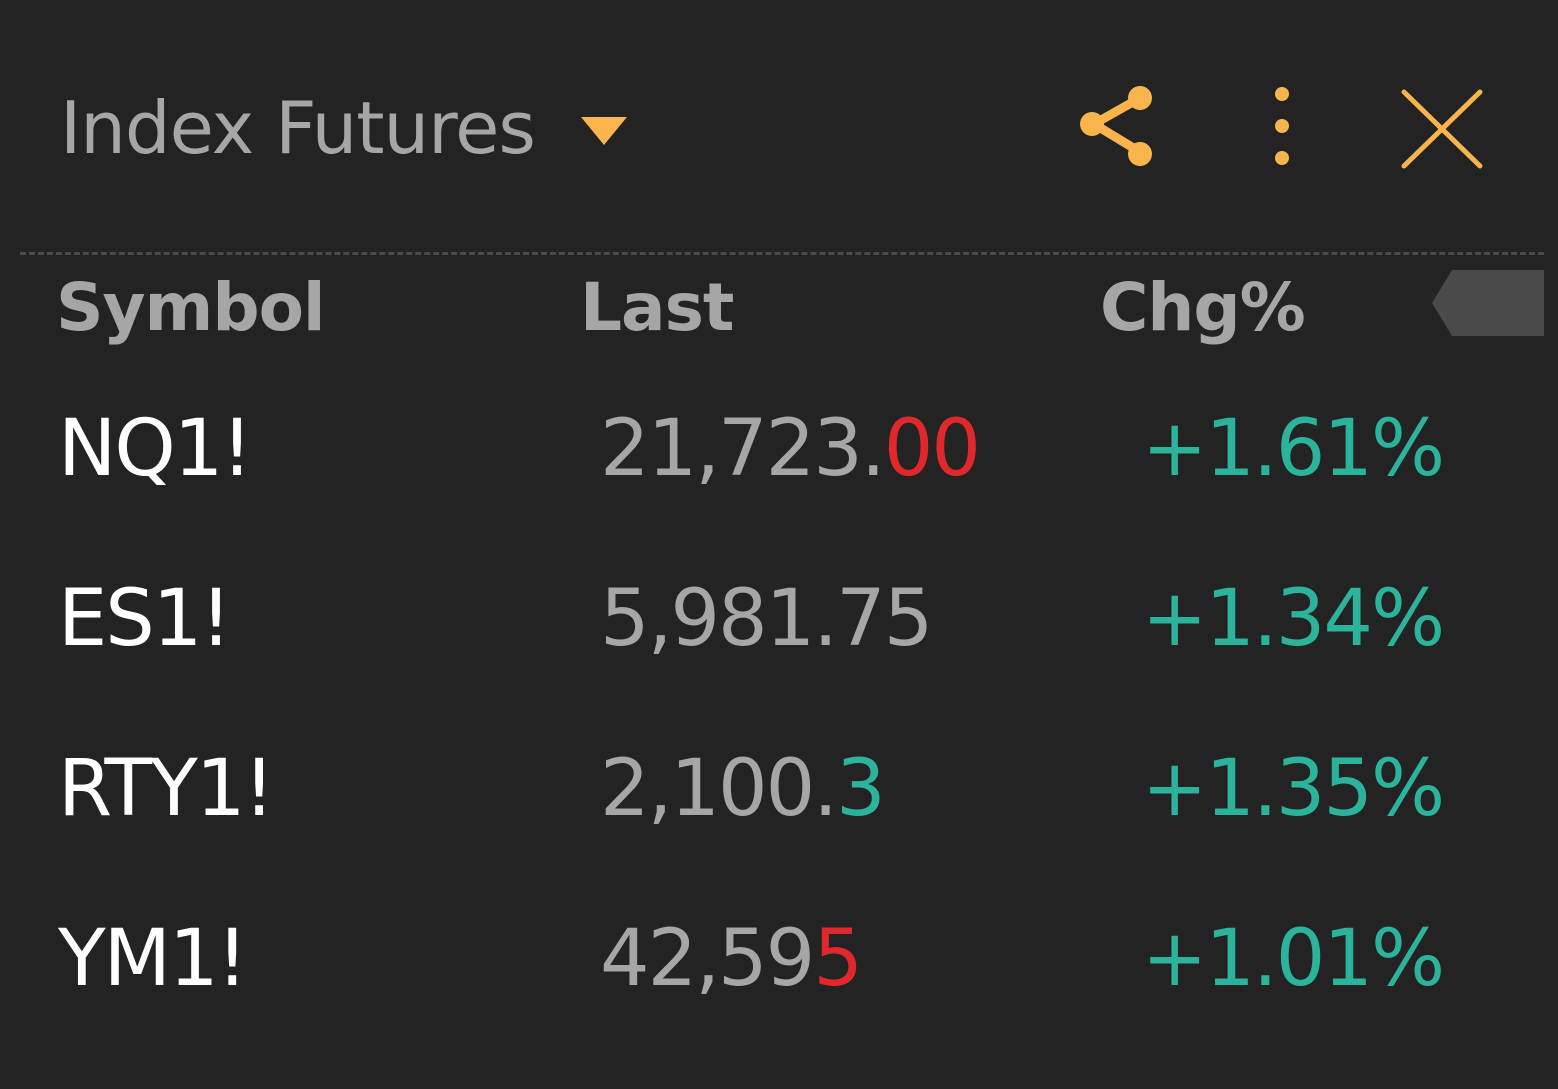  Describe the element at coordinates (603, 131) in the screenshot. I see `triangle-down-icon` at that location.